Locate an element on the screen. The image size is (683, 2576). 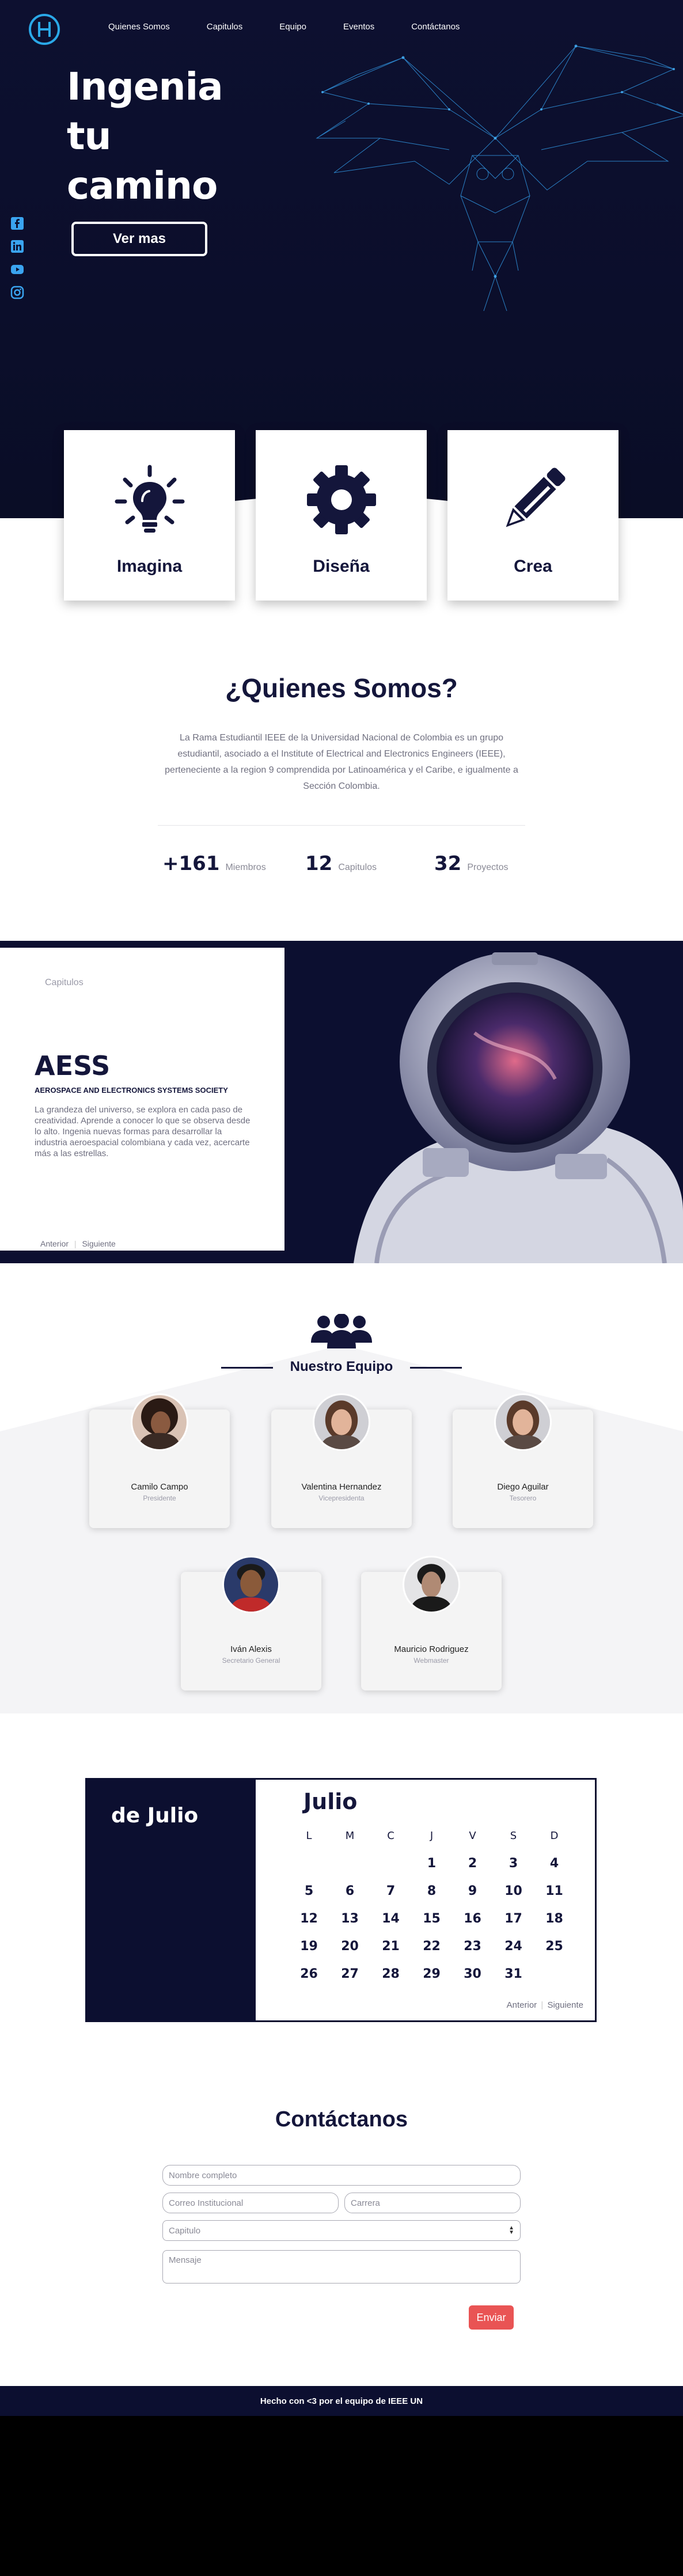
calendar-day: 16 is located at coordinates (472, 1919).